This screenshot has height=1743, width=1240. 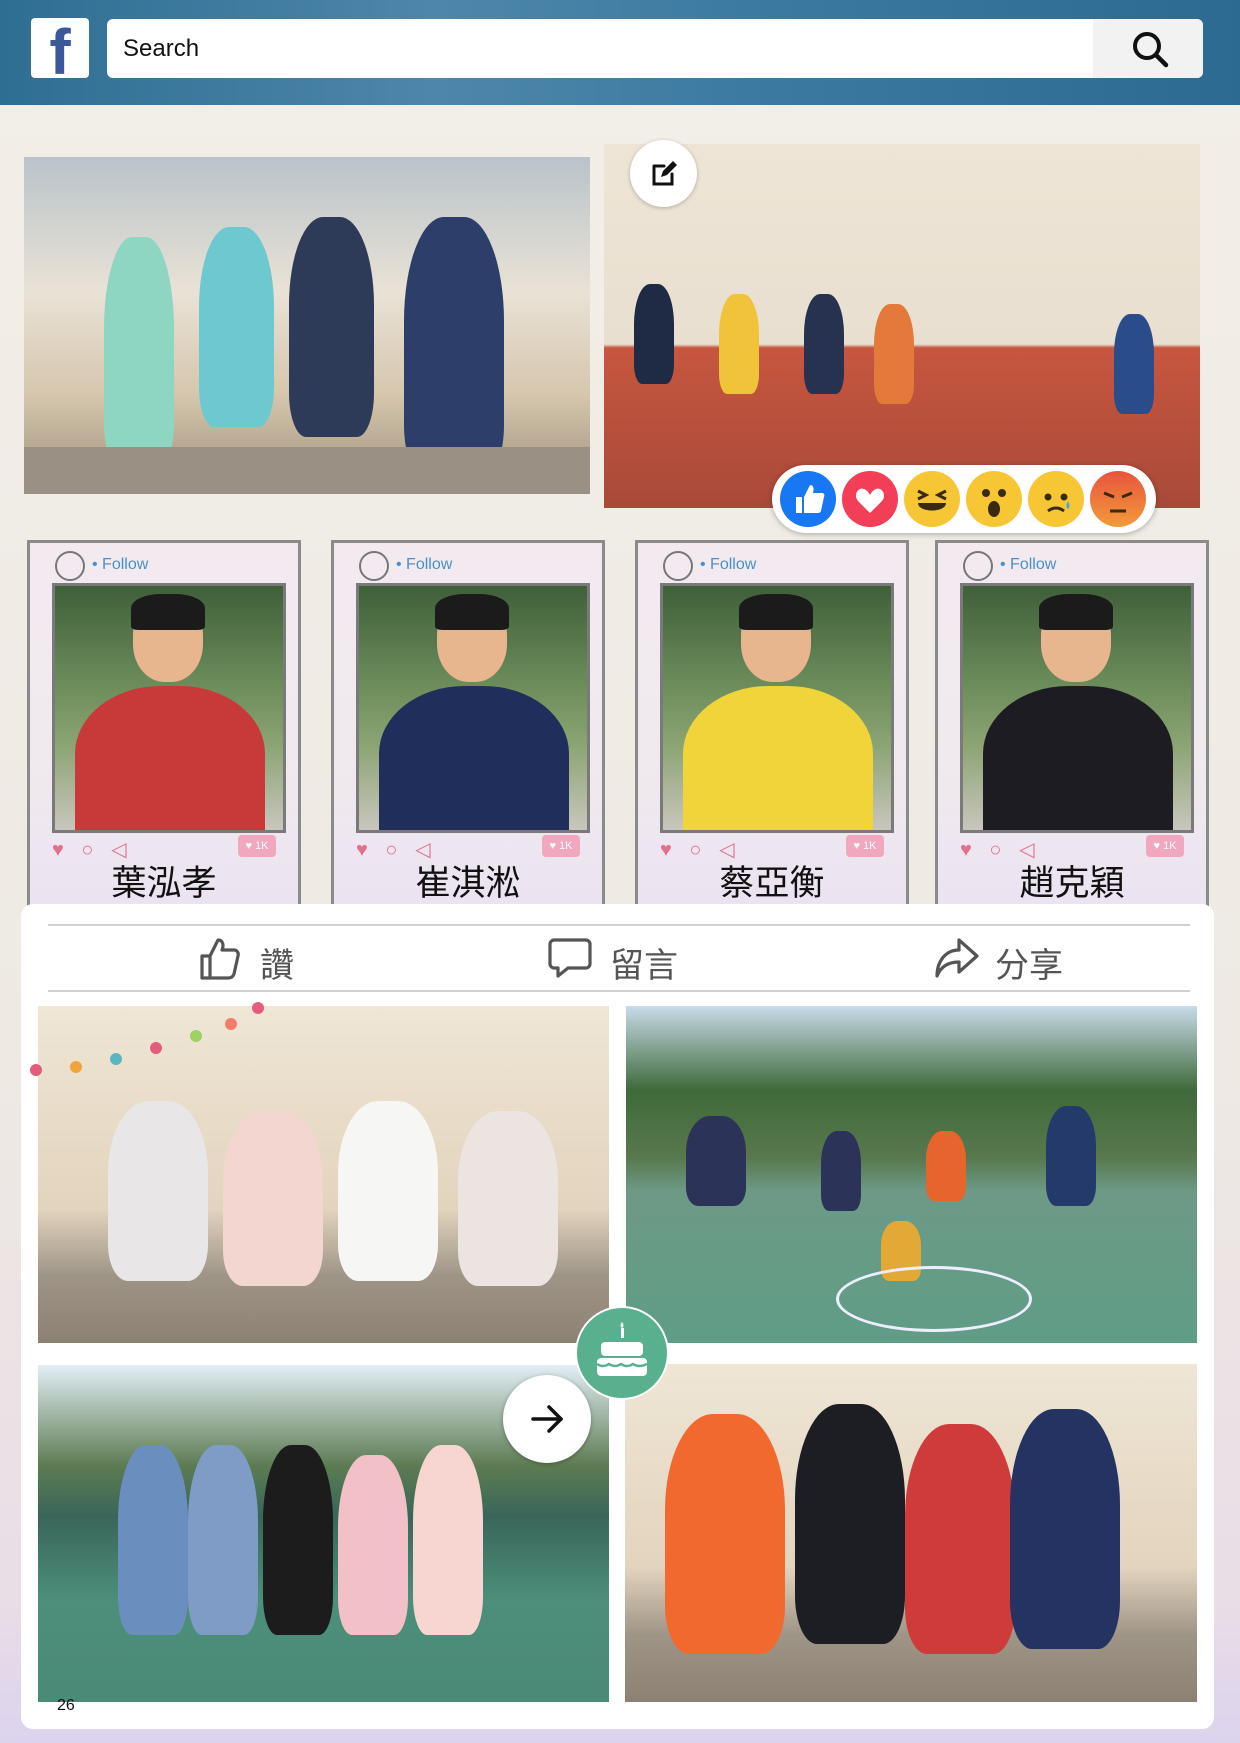 I want to click on search-input, so click(x=573, y=49).